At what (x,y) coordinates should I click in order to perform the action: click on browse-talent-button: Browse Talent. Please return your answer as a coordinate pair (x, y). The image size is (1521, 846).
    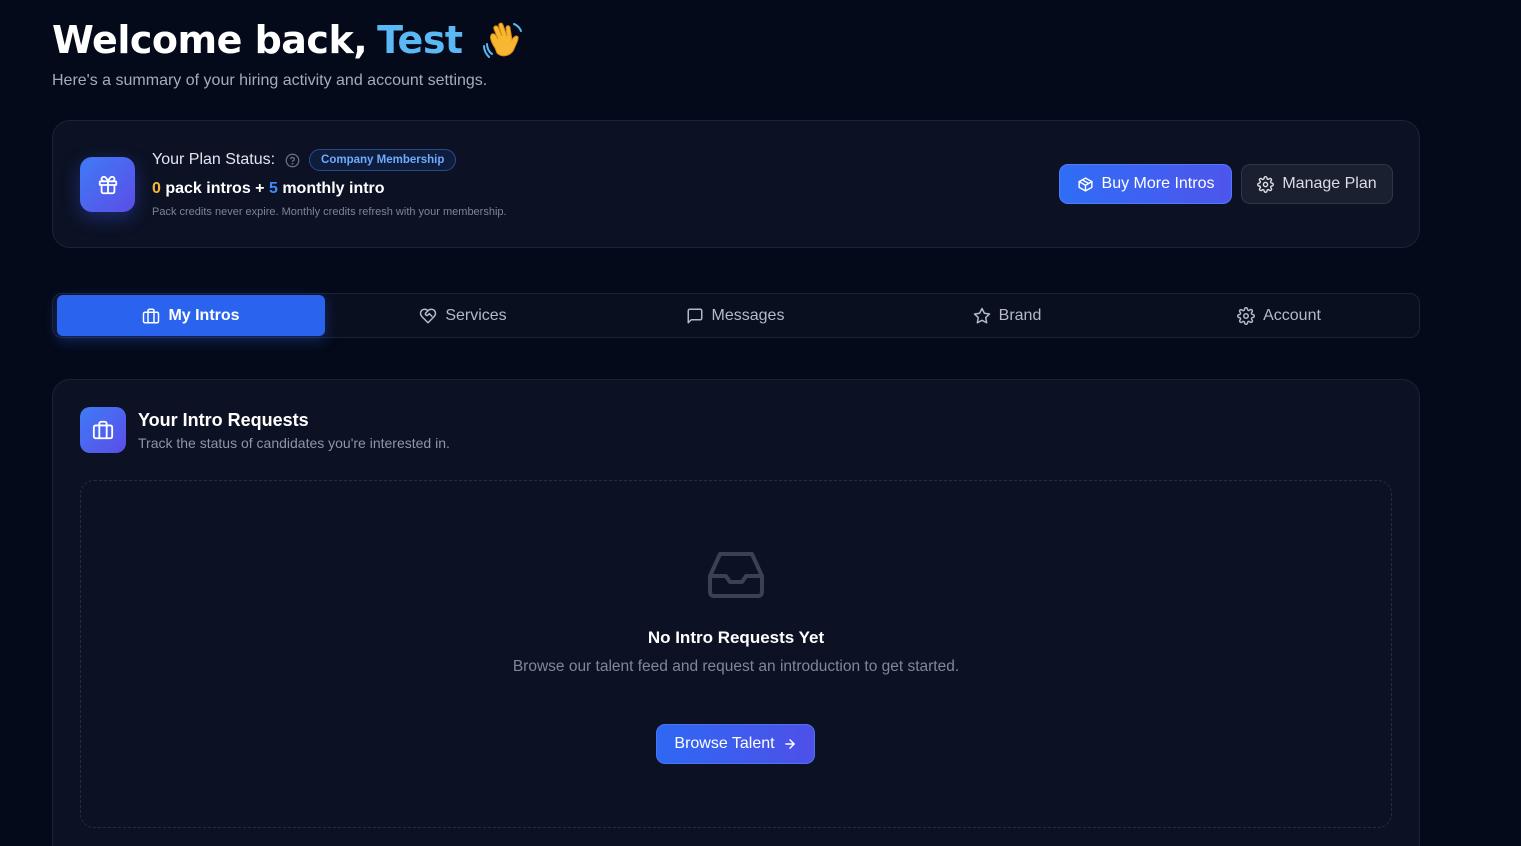
    Looking at the image, I should click on (735, 744).